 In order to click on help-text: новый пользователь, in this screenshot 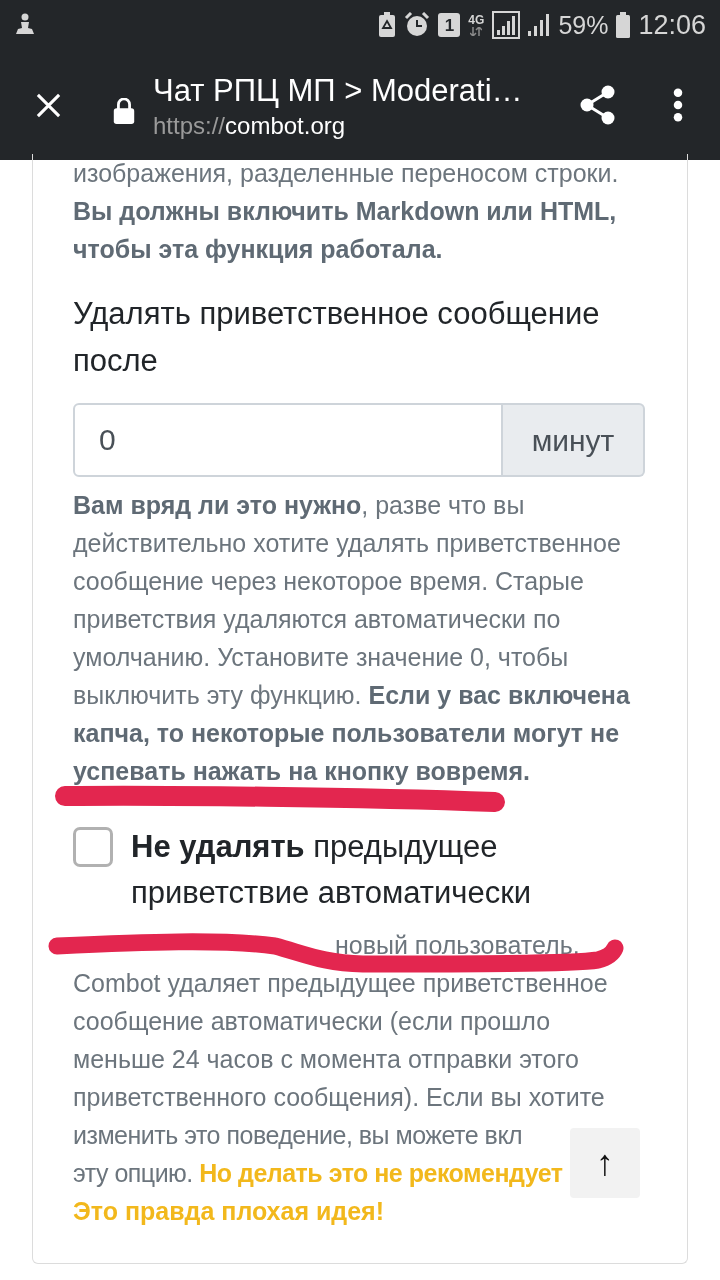, I will do `click(457, 945)`.